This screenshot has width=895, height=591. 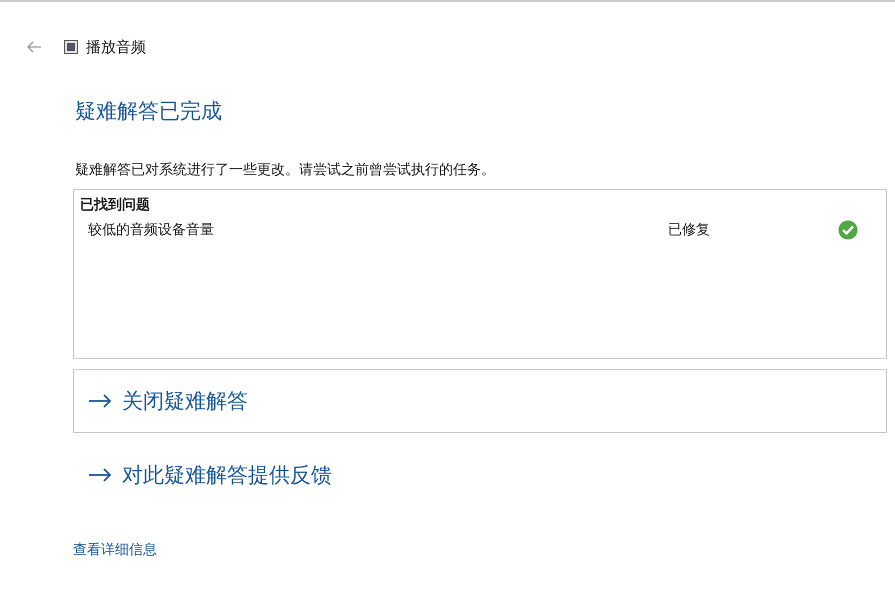 What do you see at coordinates (116, 47) in the screenshot?
I see `page-title: 播放音频` at bounding box center [116, 47].